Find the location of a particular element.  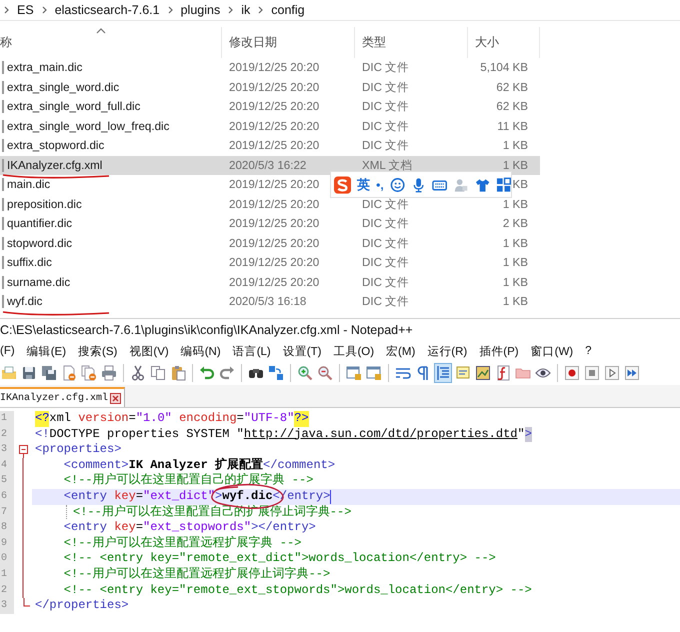

breadcrumb-item: elasticsearch-7.6.1 is located at coordinates (107, 10).